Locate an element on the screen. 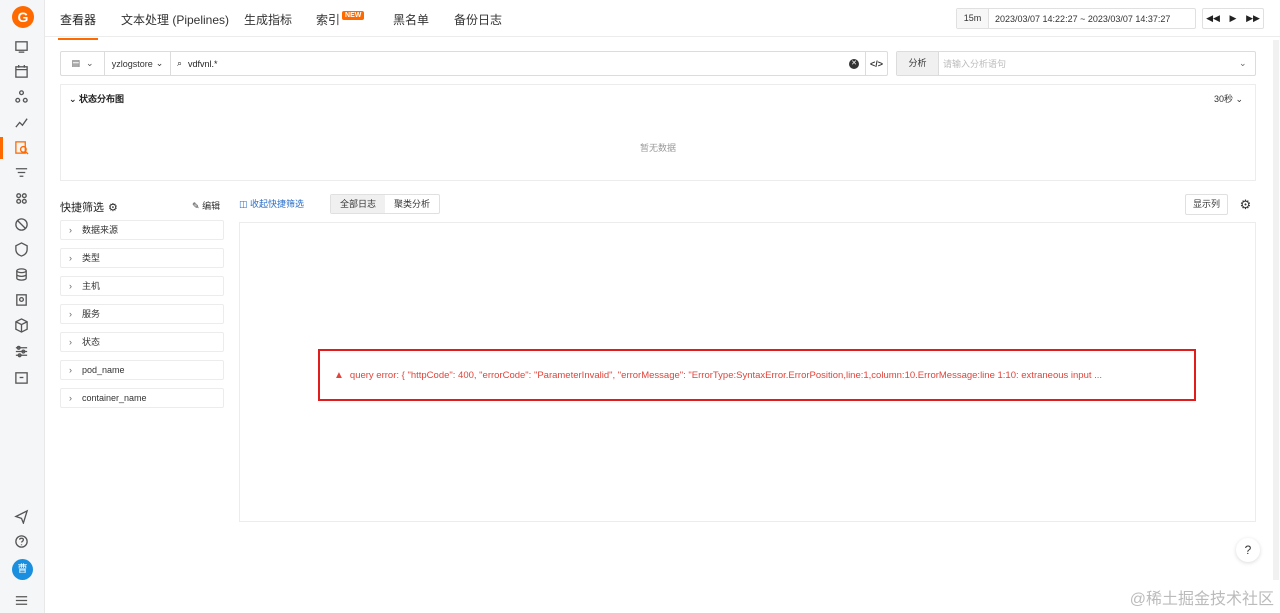 The width and height of the screenshot is (1280, 613). search-value: vdfvnl.* is located at coordinates (203, 63).